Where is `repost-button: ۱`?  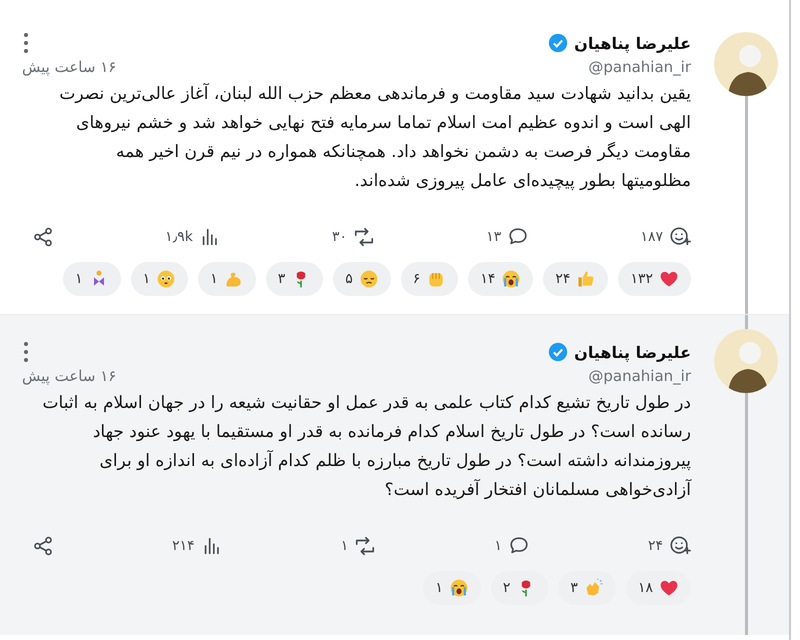 repost-button: ۱ is located at coordinates (358, 546).